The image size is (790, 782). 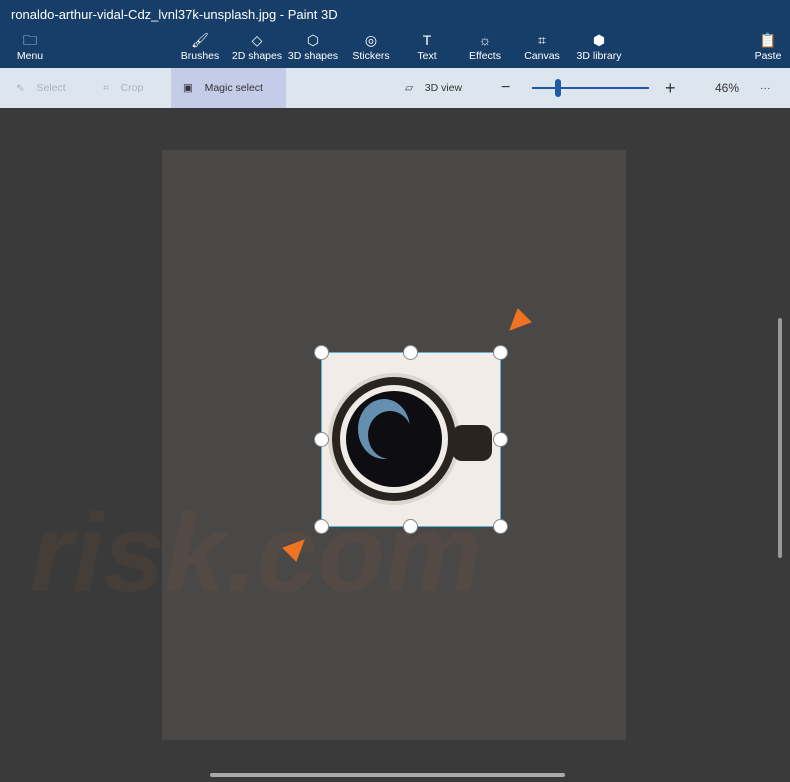 I want to click on more-options-button: ···, so click(x=765, y=88).